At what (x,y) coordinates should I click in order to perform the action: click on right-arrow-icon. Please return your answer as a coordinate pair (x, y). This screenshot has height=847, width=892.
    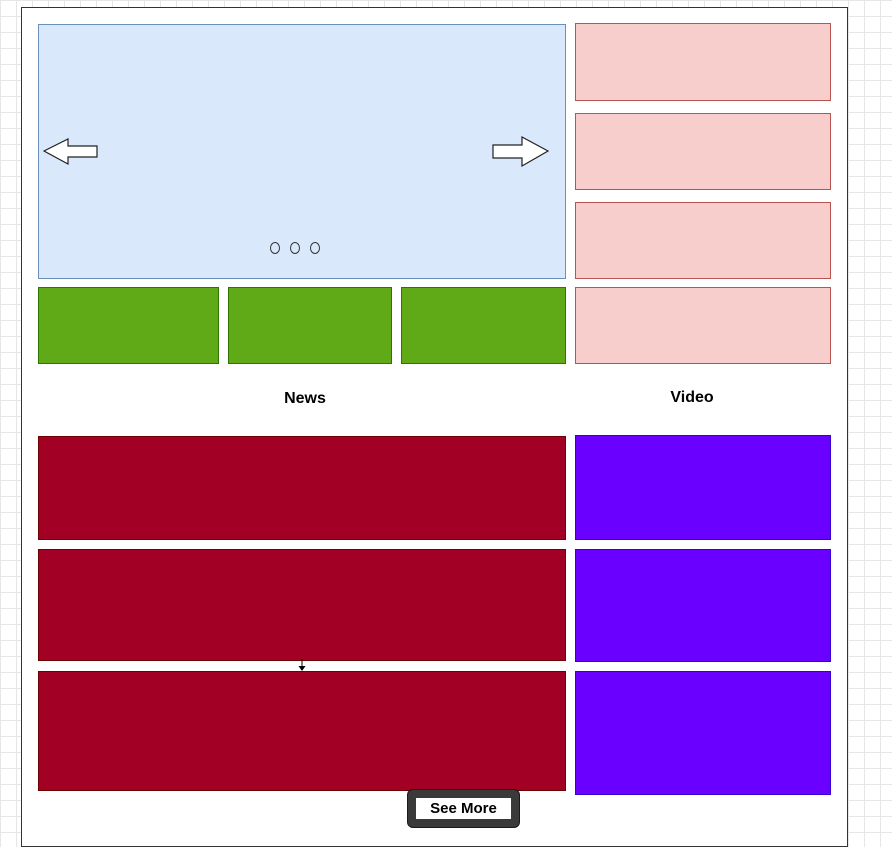
    Looking at the image, I should click on (521, 152).